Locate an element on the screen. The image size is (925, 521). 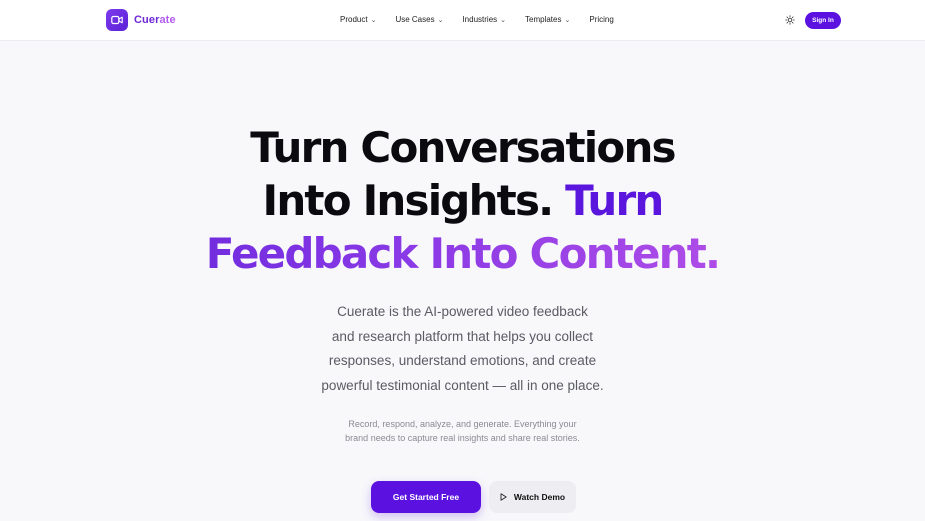
brand-logo: Cuerate is located at coordinates (141, 20).